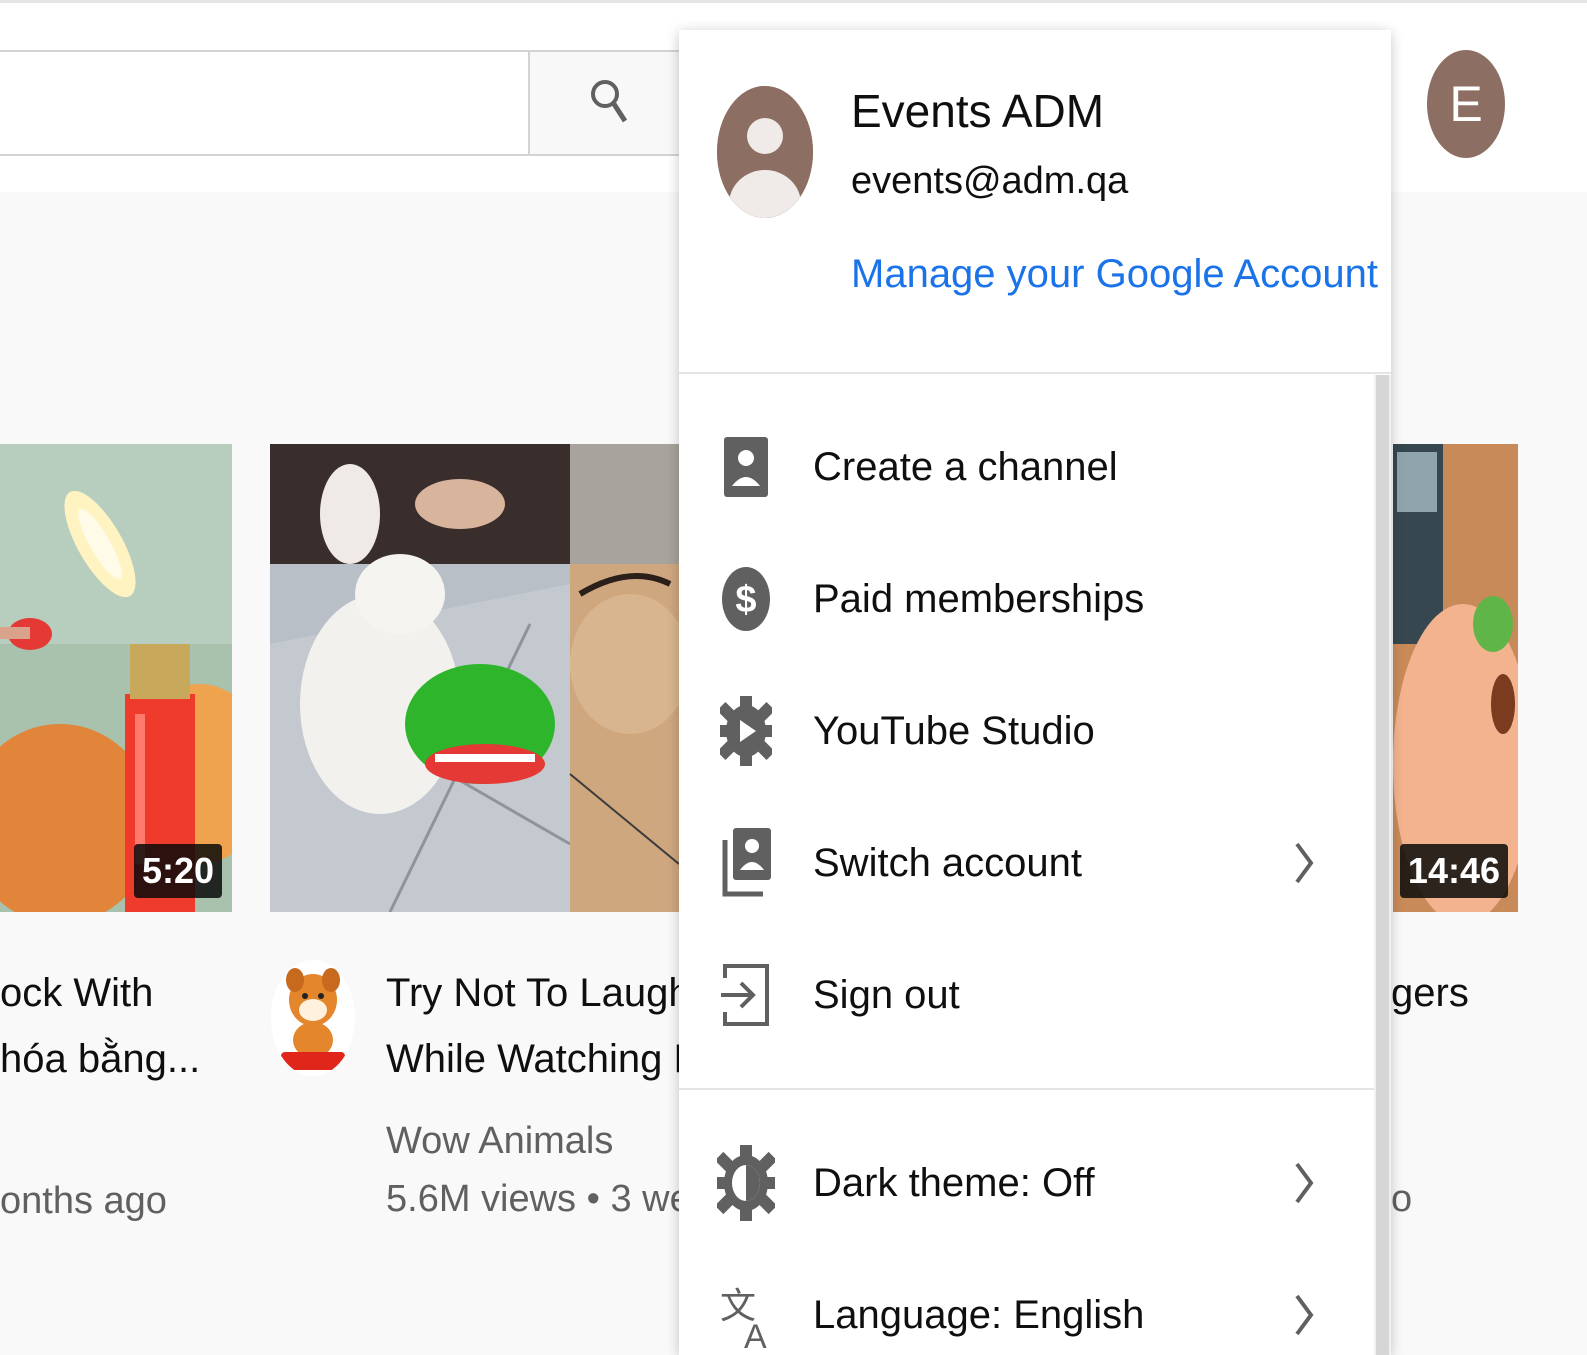 The height and width of the screenshot is (1355, 1587). I want to click on video-duration: 5:20, so click(177, 871).